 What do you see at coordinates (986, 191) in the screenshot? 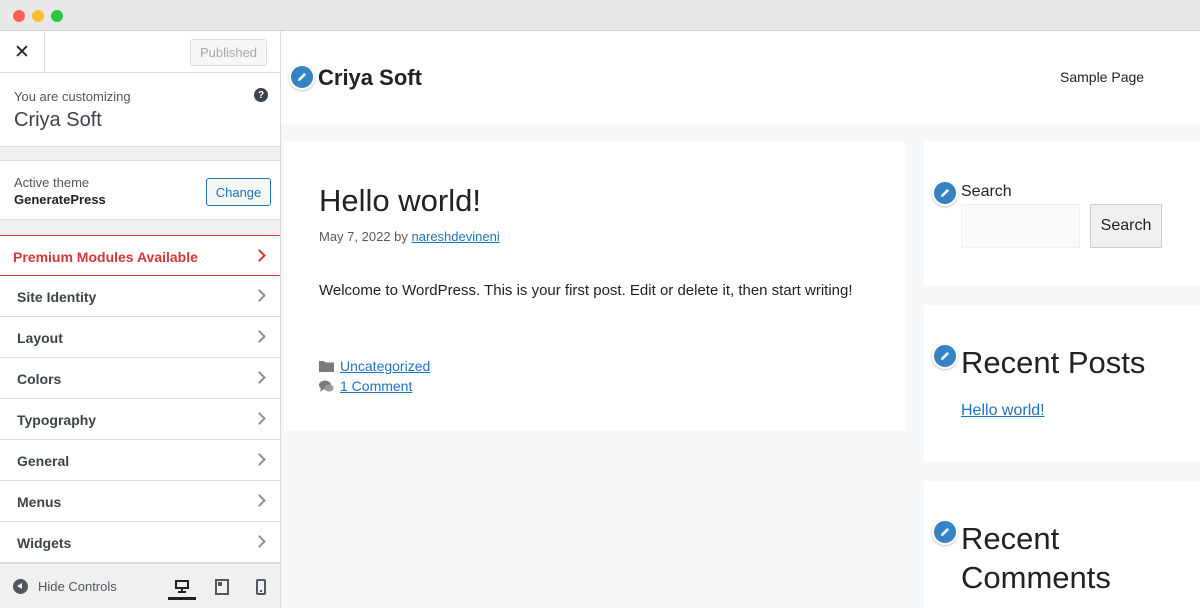
I see `search-label: Search` at bounding box center [986, 191].